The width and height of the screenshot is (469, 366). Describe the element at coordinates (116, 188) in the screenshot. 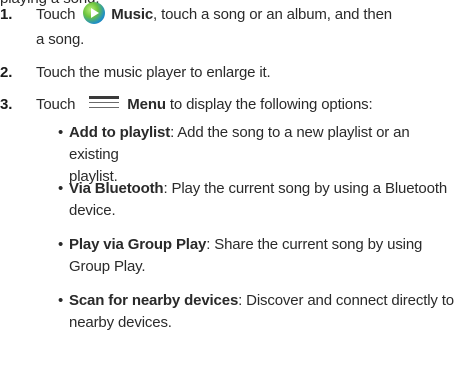

I see `option-title: Via Bluetooth` at that location.